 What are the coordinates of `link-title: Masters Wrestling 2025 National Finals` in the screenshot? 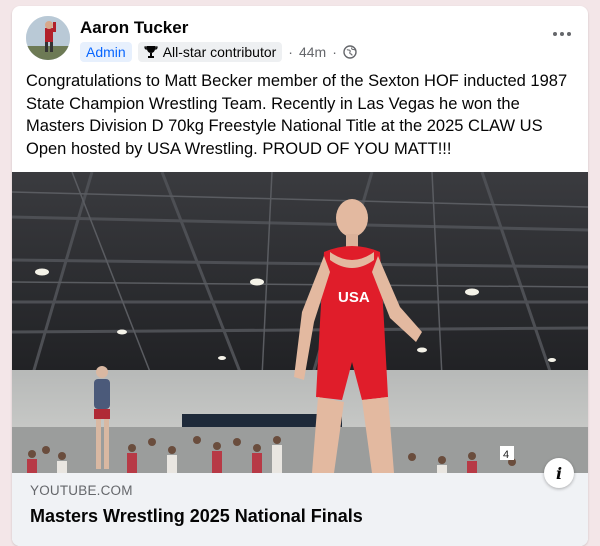 It's located at (196, 516).